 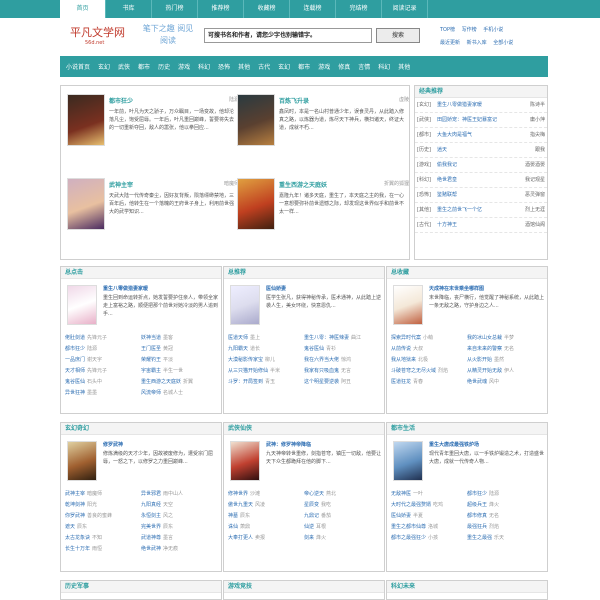 I want to click on list-book-title: 从前传说, so click(x=401, y=349).